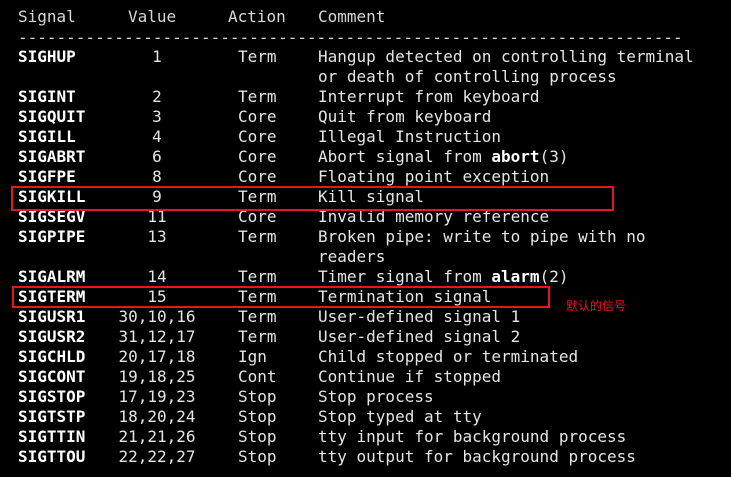  What do you see at coordinates (157, 216) in the screenshot?
I see `signal-value: 11` at bounding box center [157, 216].